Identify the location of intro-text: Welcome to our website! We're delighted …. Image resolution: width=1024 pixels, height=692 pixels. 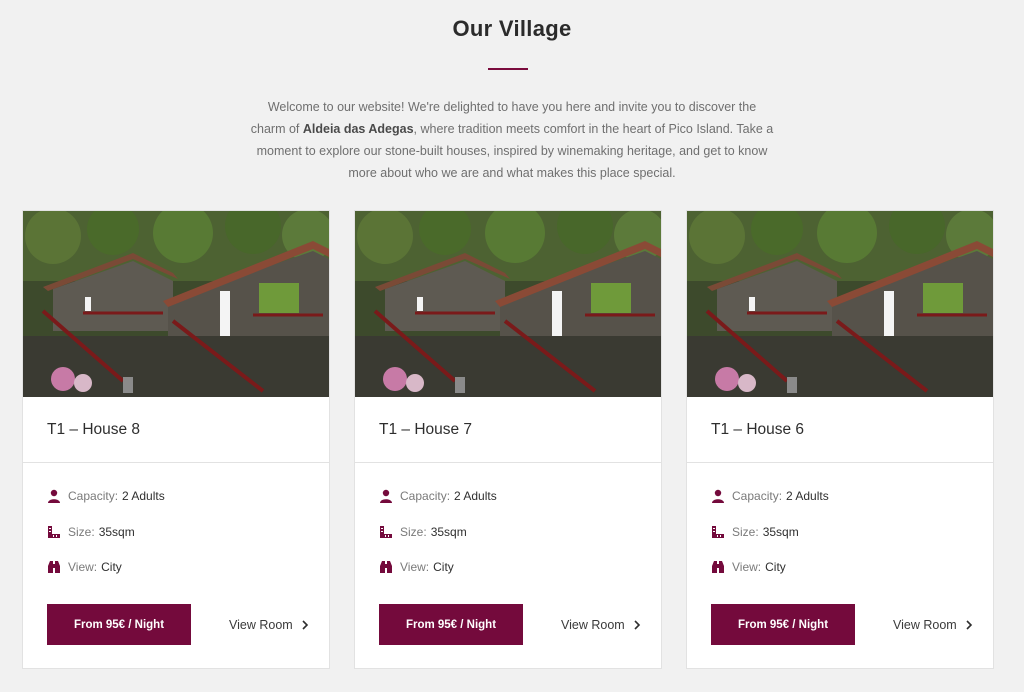
(512, 140).